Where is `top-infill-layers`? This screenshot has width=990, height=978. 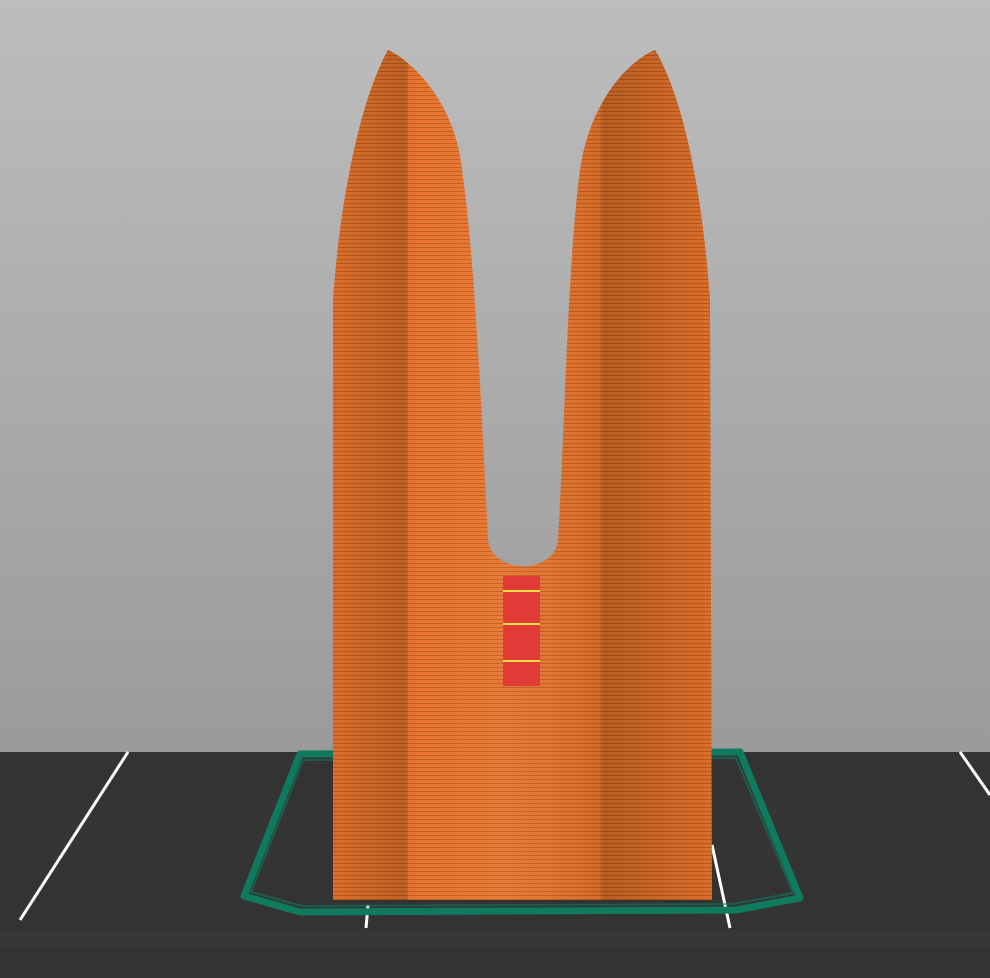
top-infill-layers is located at coordinates (521, 631).